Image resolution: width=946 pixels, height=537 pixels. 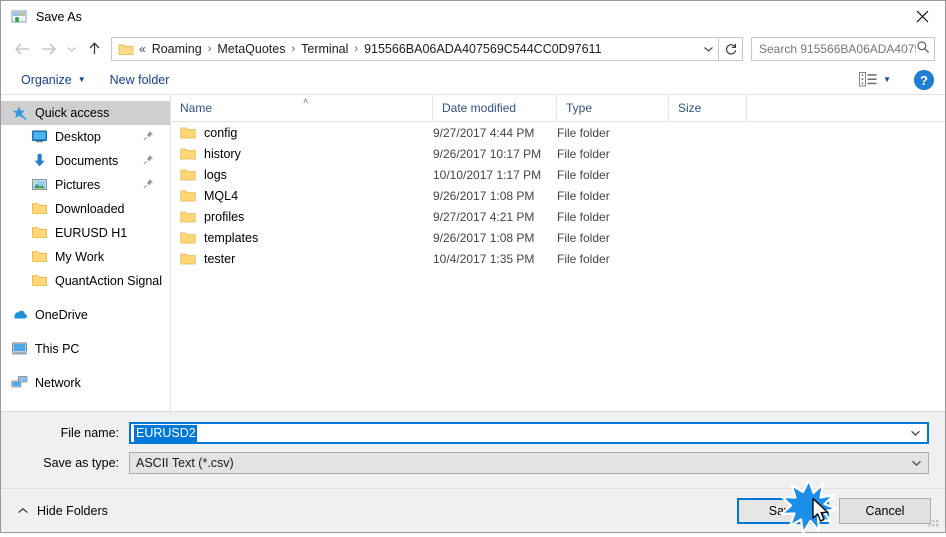 I want to click on breadcrumb-item-terminal: Terminal, so click(x=324, y=49).